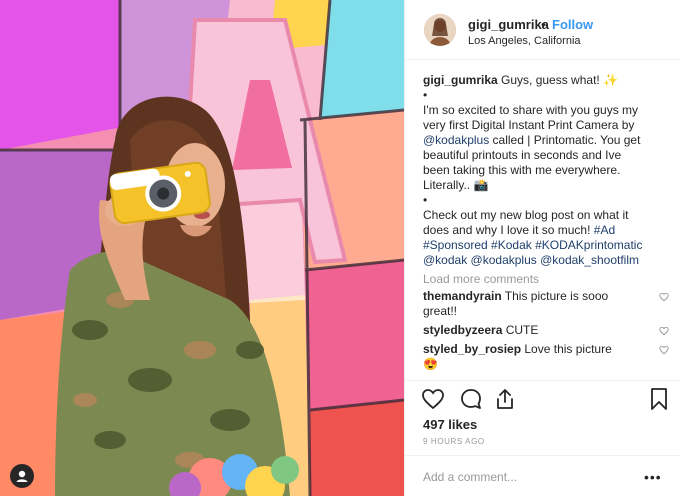 Image resolution: width=679 pixels, height=496 pixels. What do you see at coordinates (456, 185) in the screenshot?
I see `caption-text: Literally.. 📸` at bounding box center [456, 185].